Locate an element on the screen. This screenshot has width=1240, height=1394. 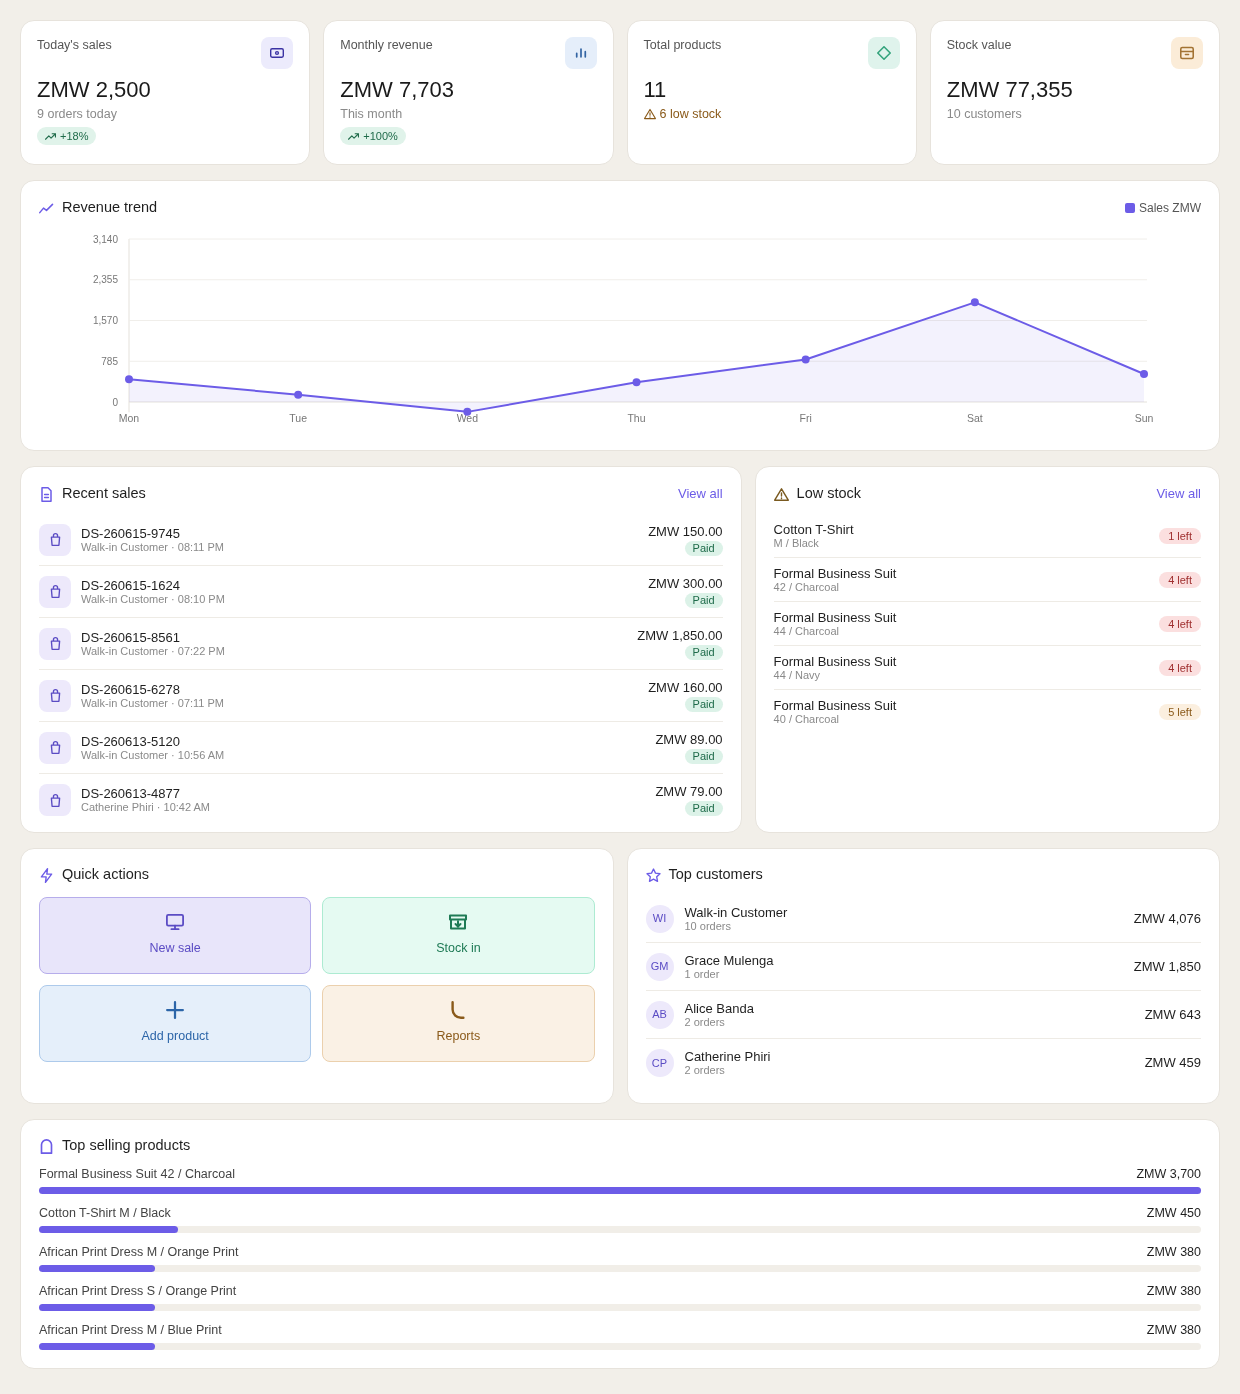
sale-amount: ZMW 150.00 is located at coordinates (685, 531).